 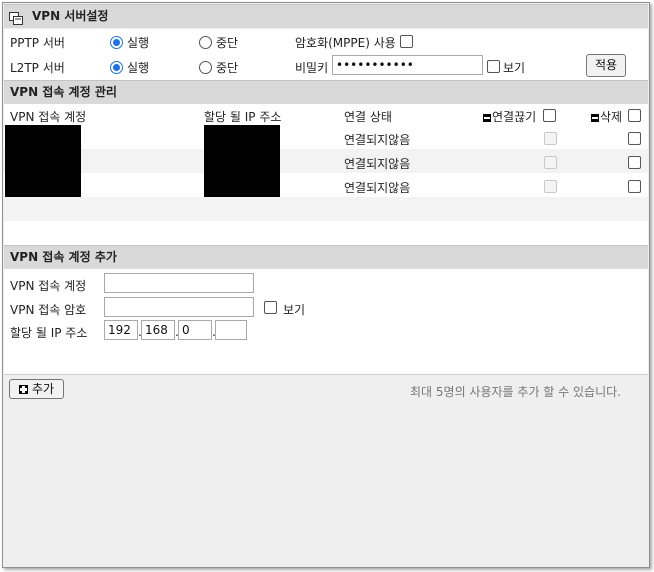 I want to click on mppe-label: 암호화(MPPE) 사용, so click(x=345, y=43).